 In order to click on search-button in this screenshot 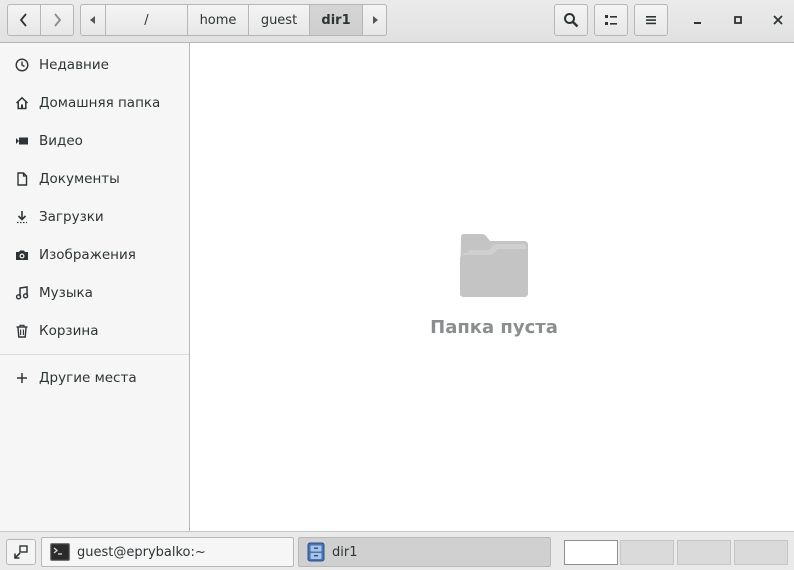, I will do `click(571, 20)`.